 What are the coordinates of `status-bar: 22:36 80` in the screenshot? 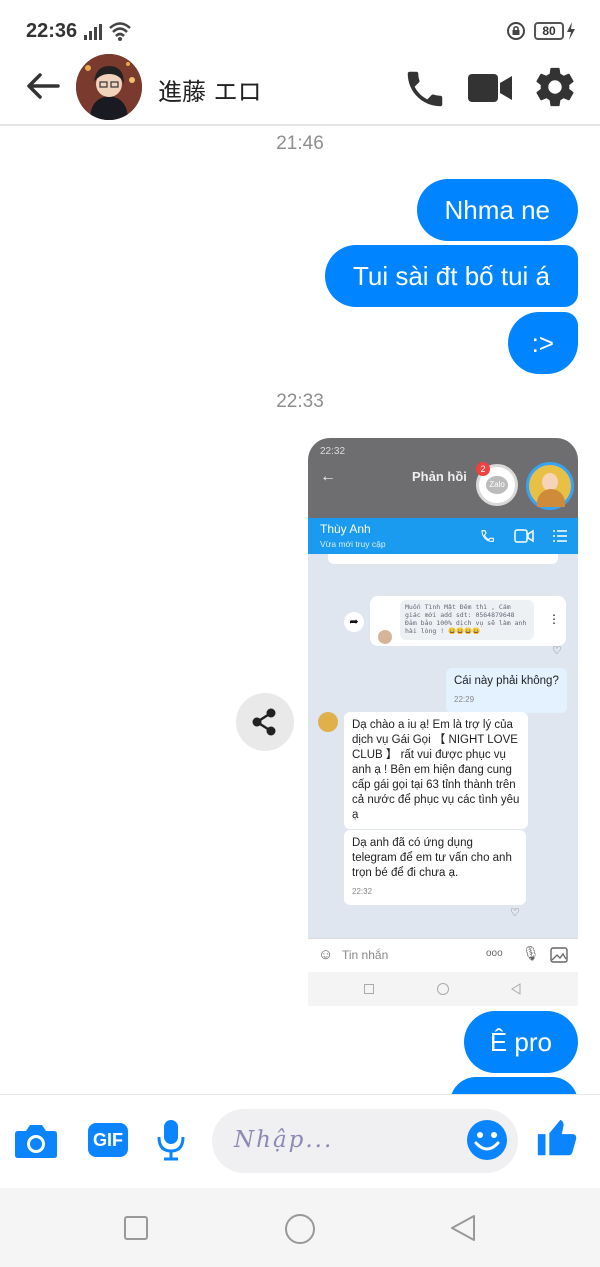 It's located at (300, 30).